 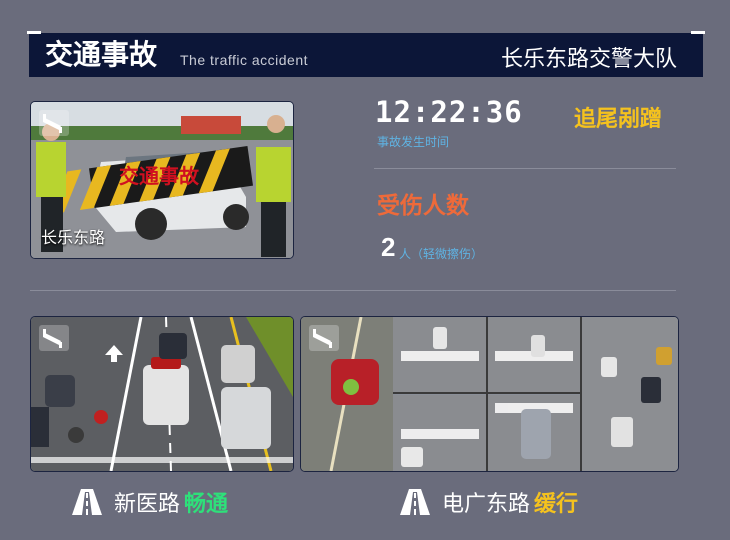 What do you see at coordinates (588, 59) in the screenshot?
I see `police-unit-name: 长乐东路交警大队` at bounding box center [588, 59].